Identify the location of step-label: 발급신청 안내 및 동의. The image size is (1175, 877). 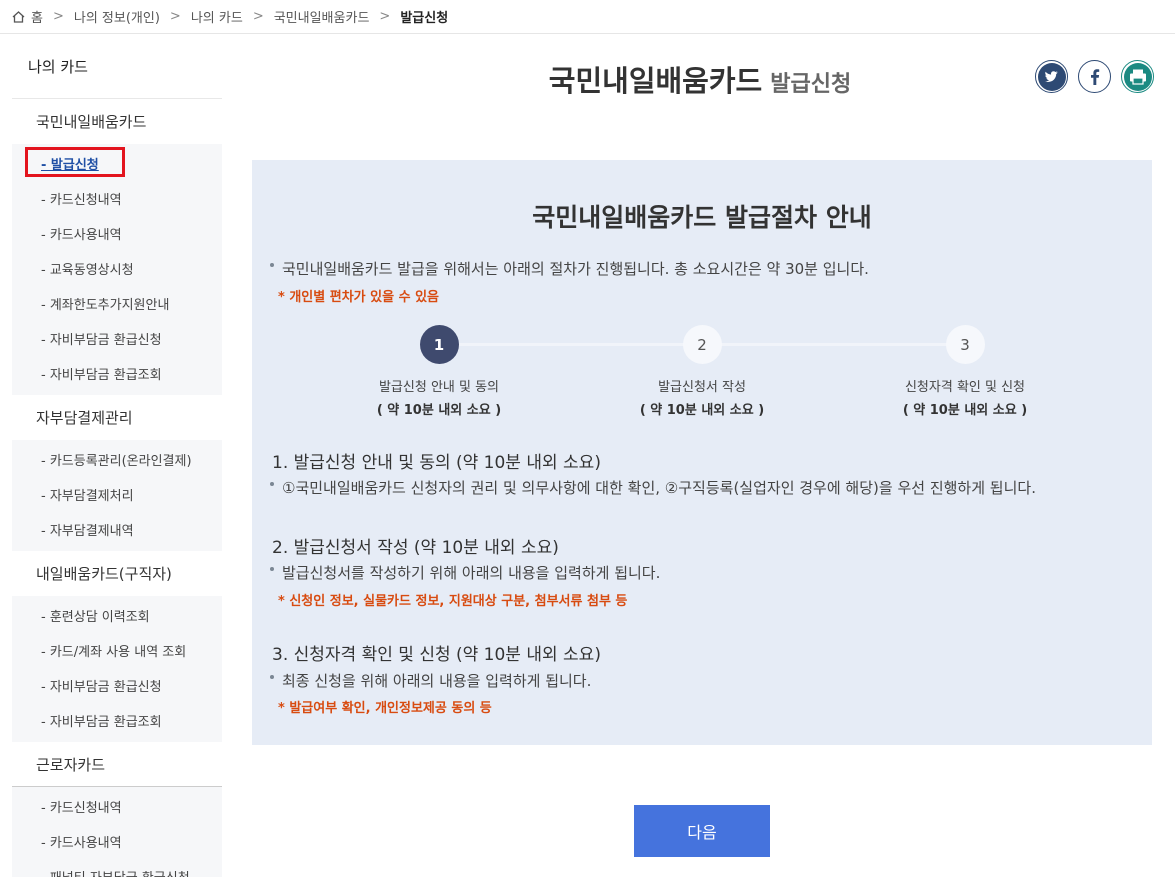
(439, 387).